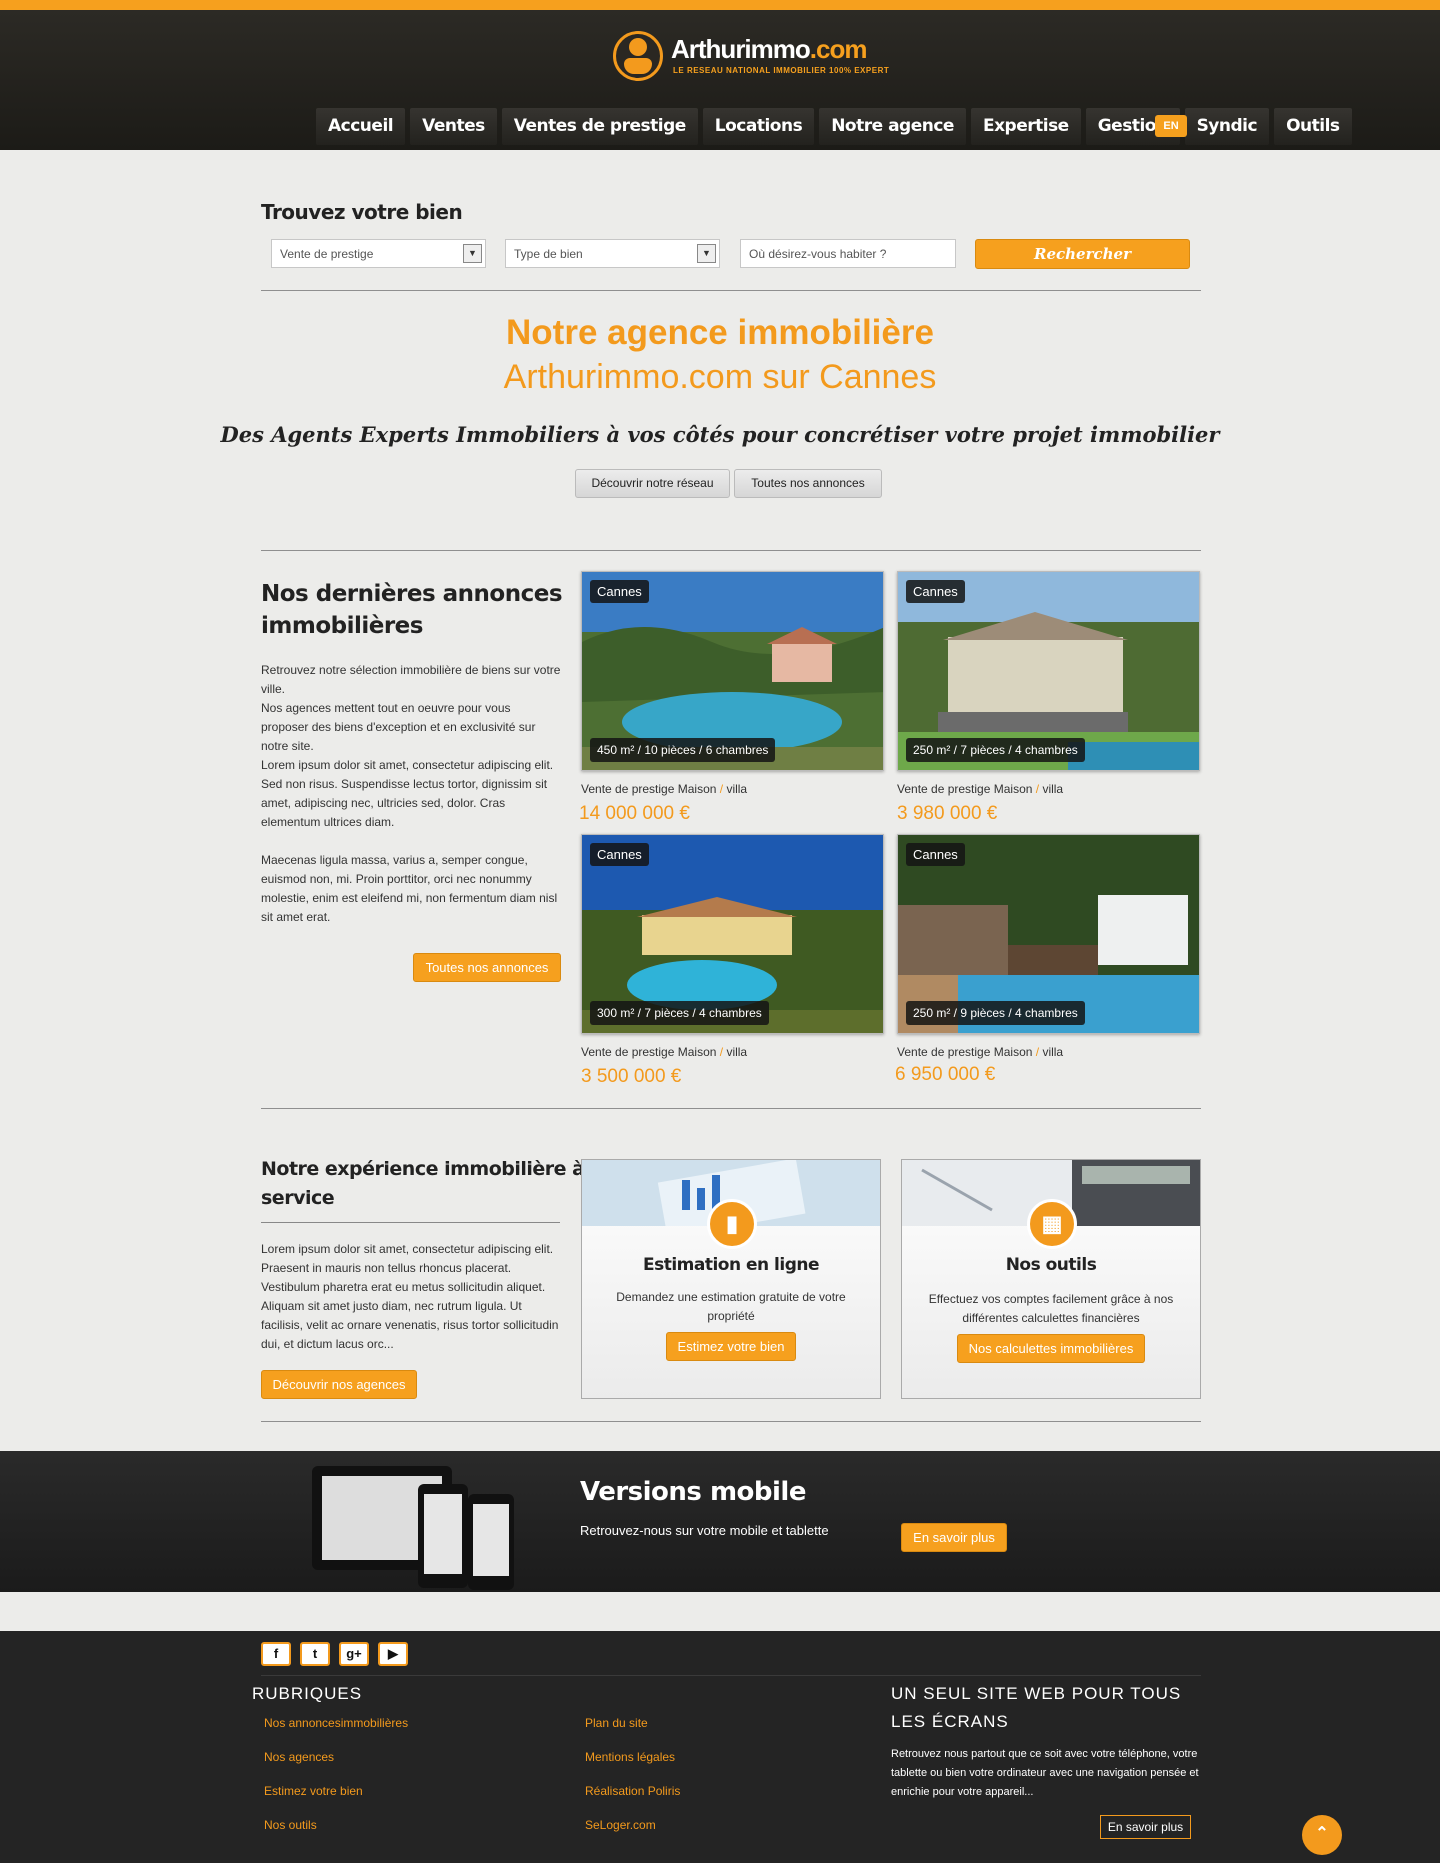 Image resolution: width=1440 pixels, height=1863 pixels. Describe the element at coordinates (307, 1693) in the screenshot. I see `rubriques-title: RUBRIQUES` at that location.